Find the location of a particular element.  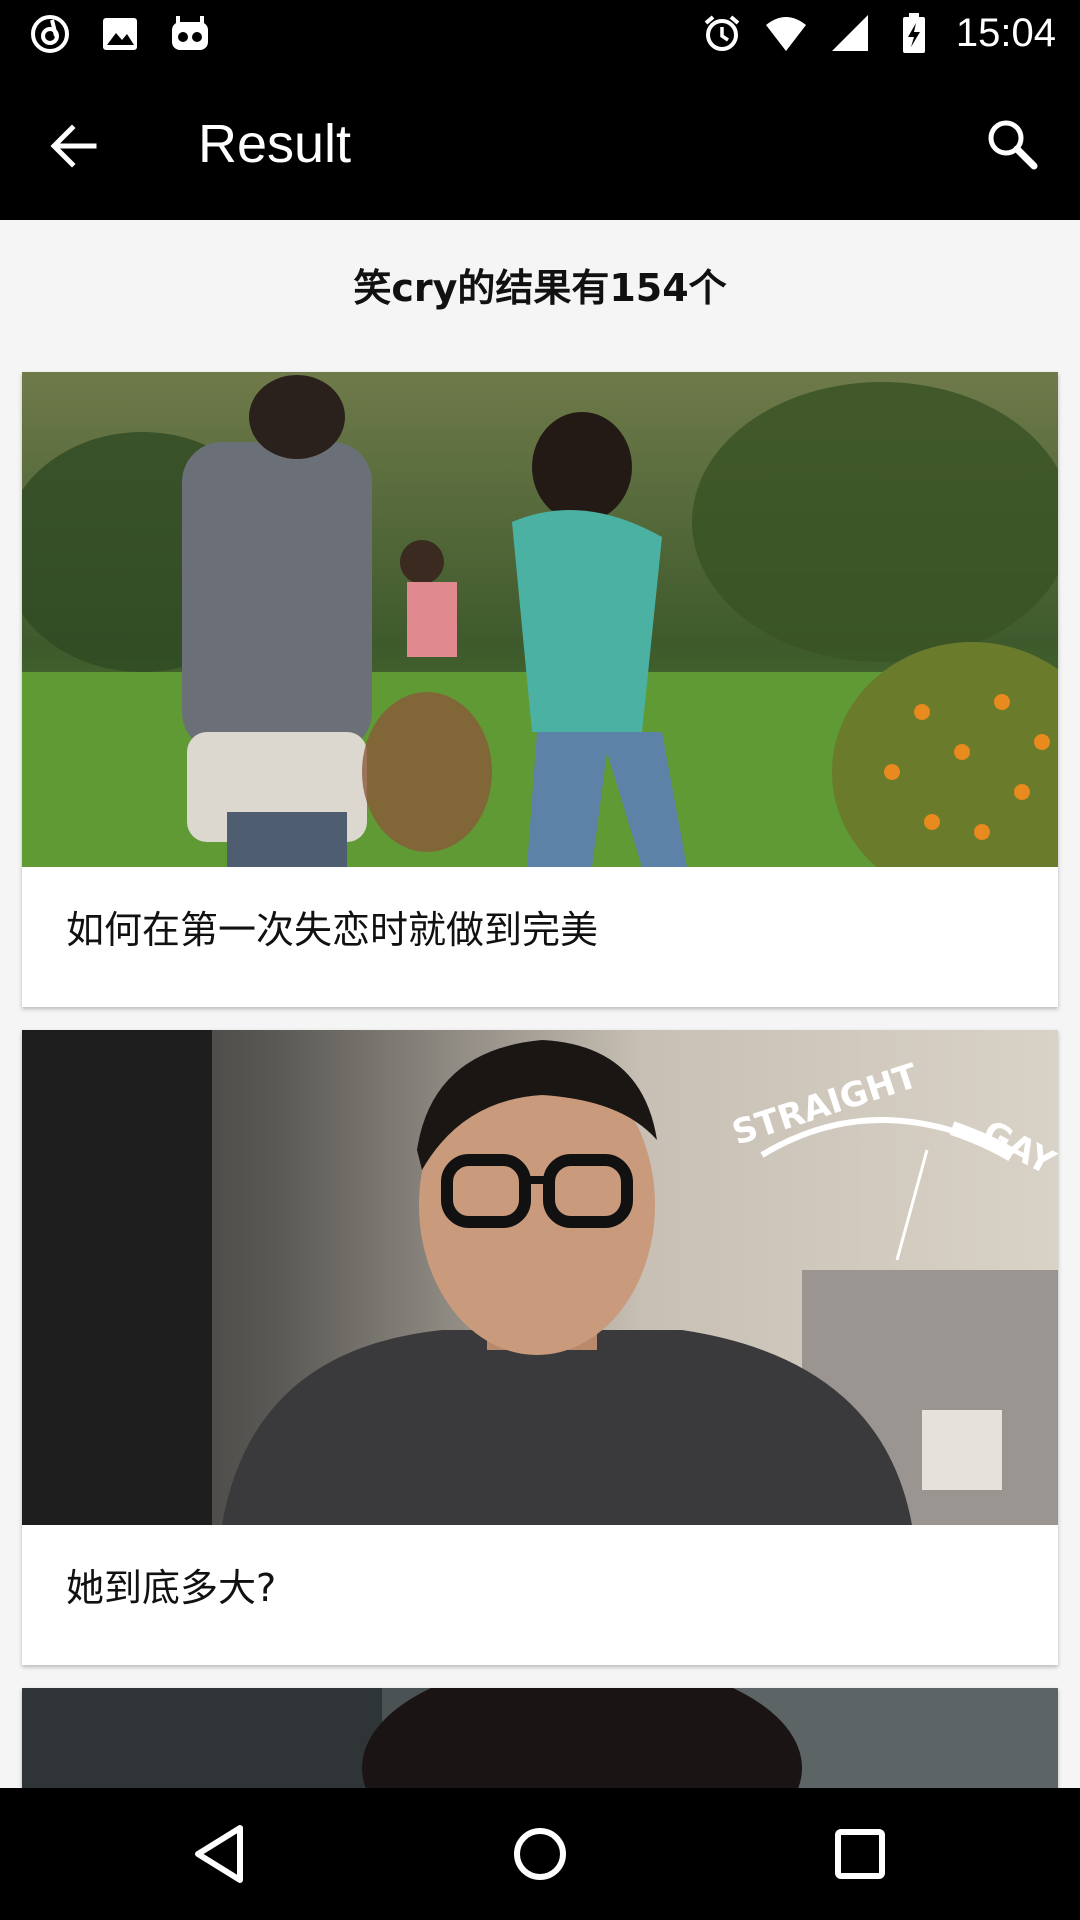

arrow-back-icon is located at coordinates (73, 146).